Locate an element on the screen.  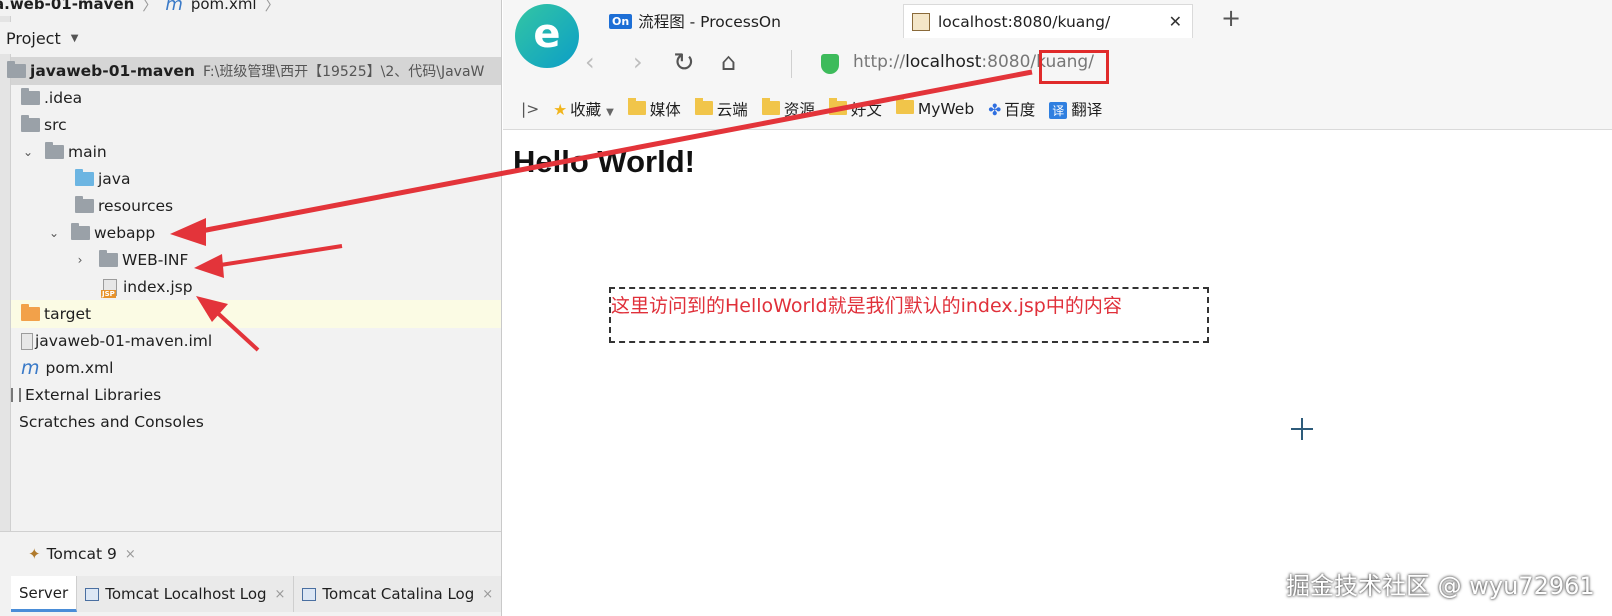
tree-label: target is located at coordinates (68, 314).